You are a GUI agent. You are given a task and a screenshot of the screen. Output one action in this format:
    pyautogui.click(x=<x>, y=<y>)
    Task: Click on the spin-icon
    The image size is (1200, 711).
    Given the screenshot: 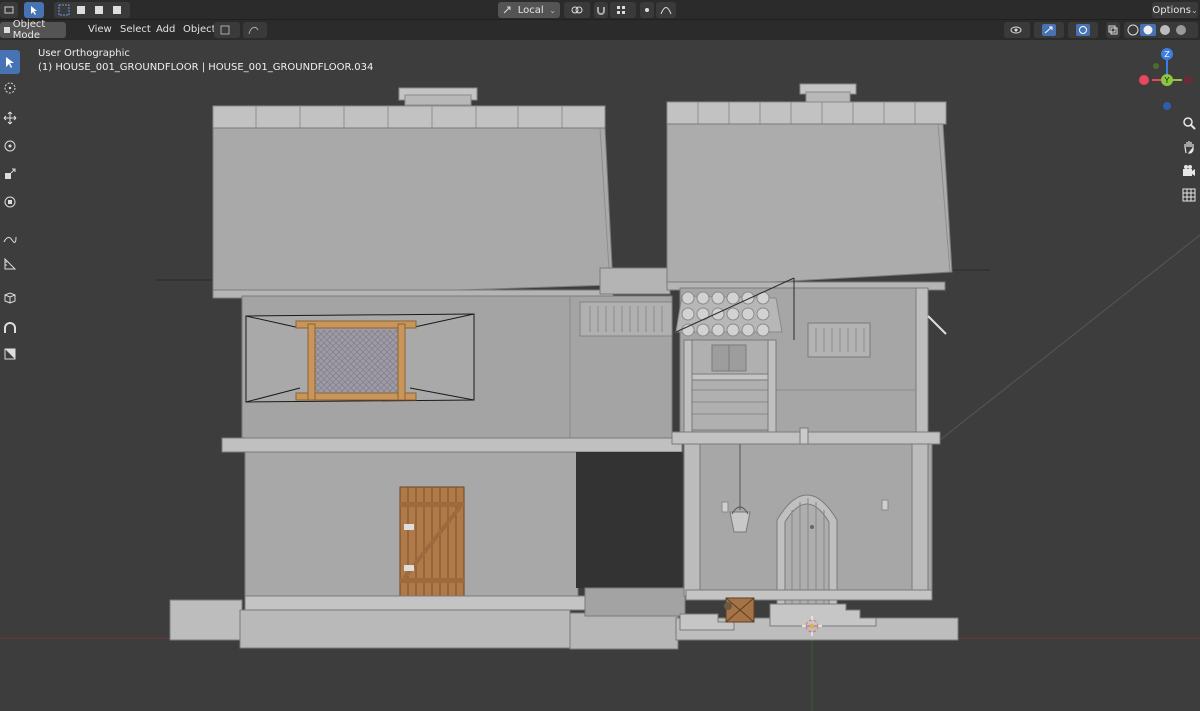 What is the action you would take?
    pyautogui.click(x=10, y=327)
    